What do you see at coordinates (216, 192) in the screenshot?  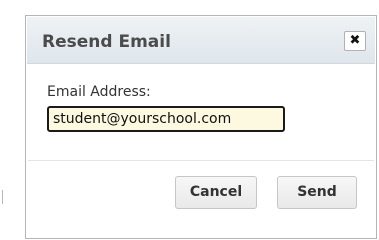 I see `cancel-button: Cancel` at bounding box center [216, 192].